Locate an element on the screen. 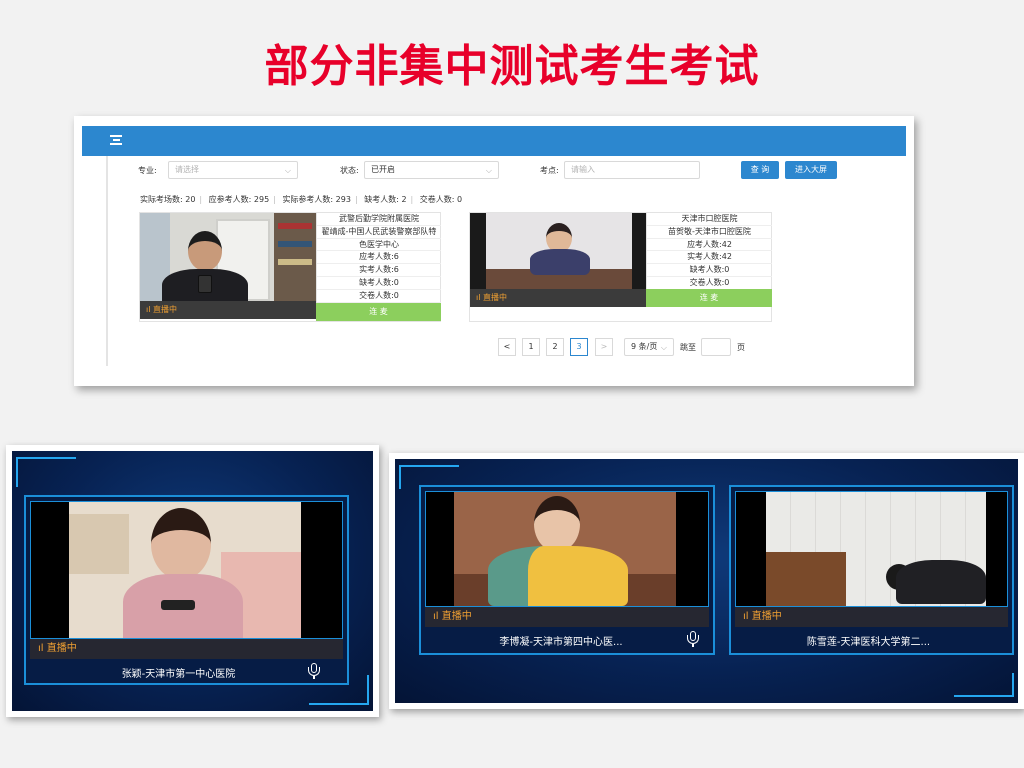 Image resolution: width=1024 pixels, height=768 pixels. query-button: 查 询 is located at coordinates (760, 170).